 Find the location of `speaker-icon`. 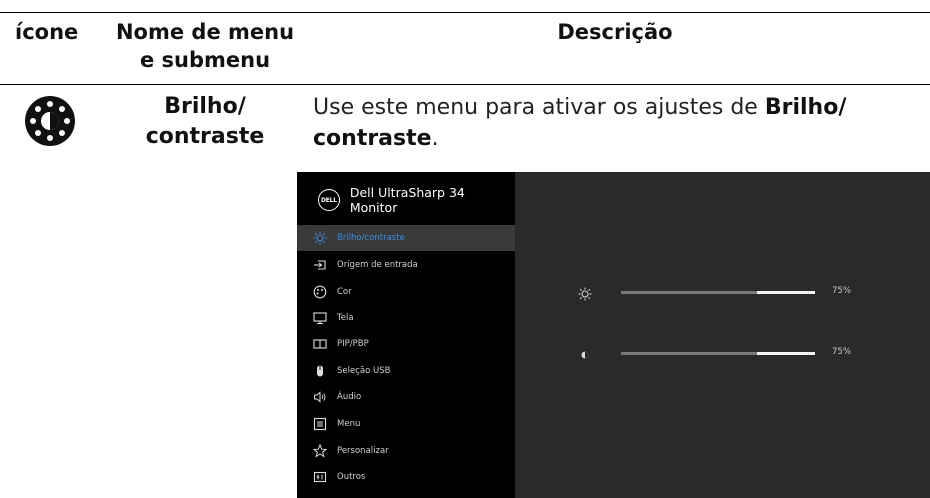

speaker-icon is located at coordinates (320, 397).